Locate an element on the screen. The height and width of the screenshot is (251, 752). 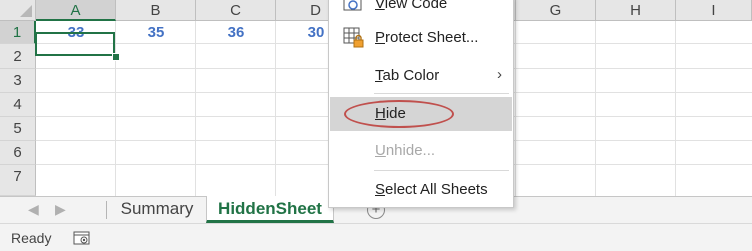
scroll-left-icon: ◀ is located at coordinates (33, 209).